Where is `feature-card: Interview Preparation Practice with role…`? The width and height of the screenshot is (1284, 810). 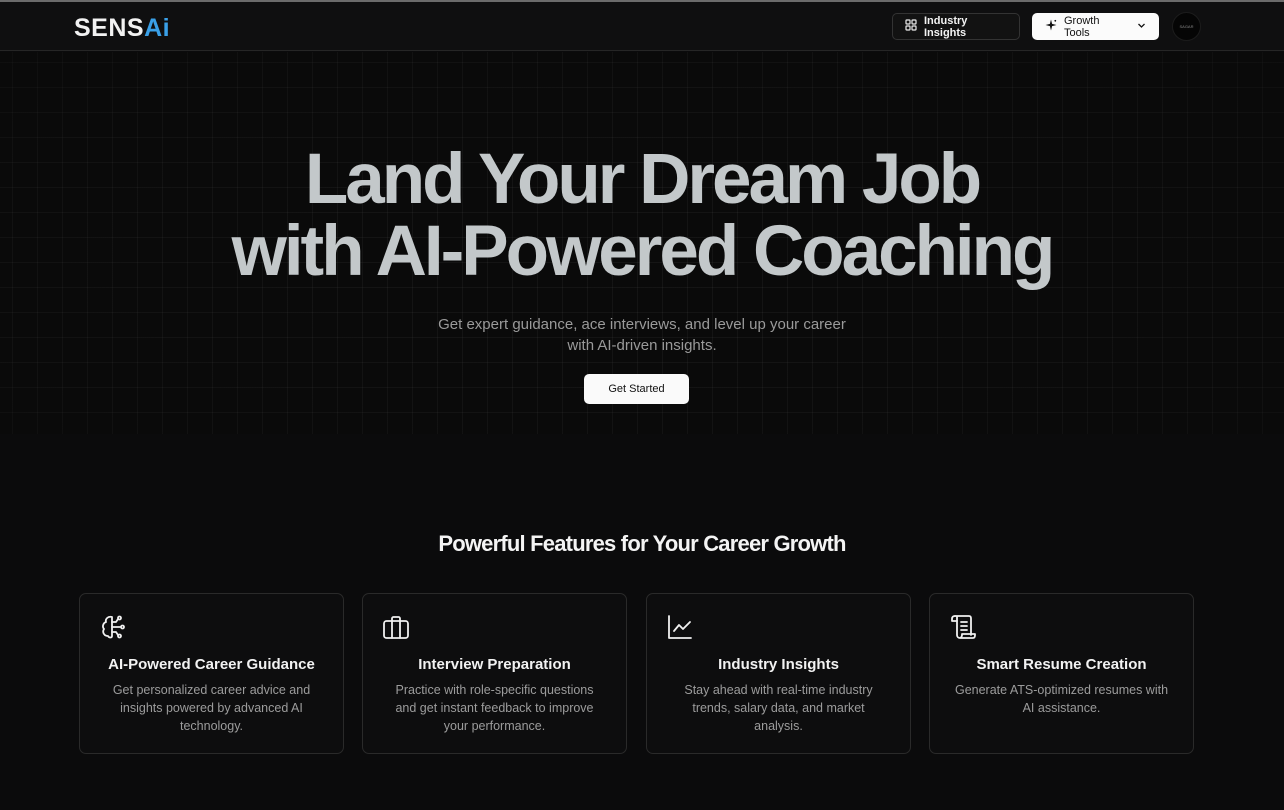 feature-card: Interview Preparation Practice with role… is located at coordinates (494, 673).